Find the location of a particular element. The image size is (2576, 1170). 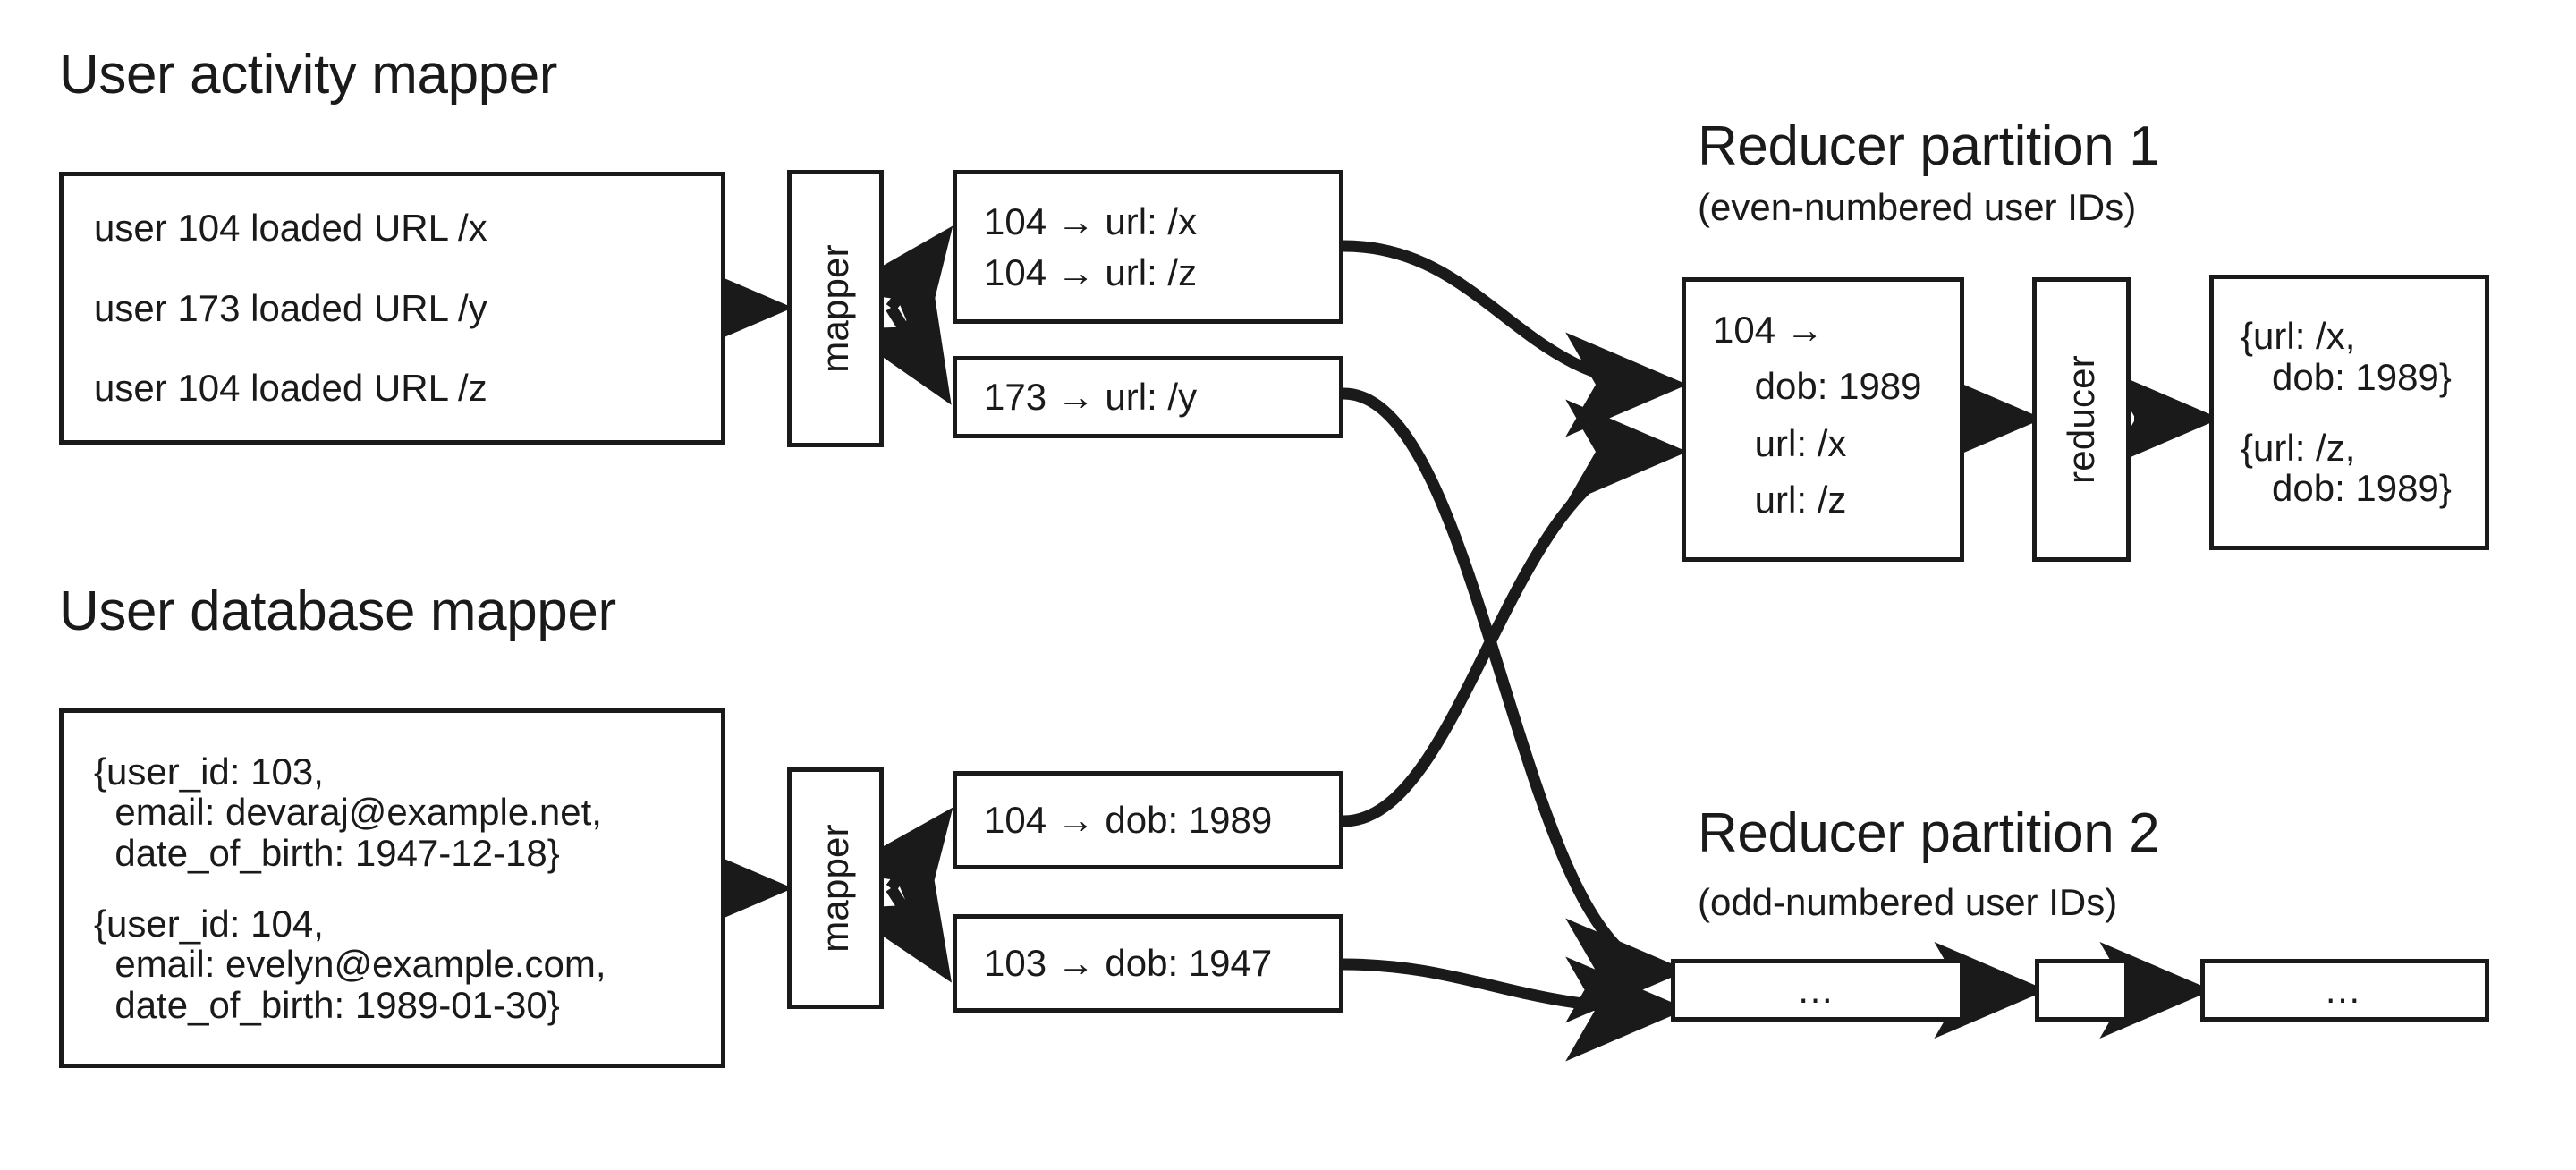

database-output-box-2: 103 → dob: 1947 is located at coordinates (1148, 963).